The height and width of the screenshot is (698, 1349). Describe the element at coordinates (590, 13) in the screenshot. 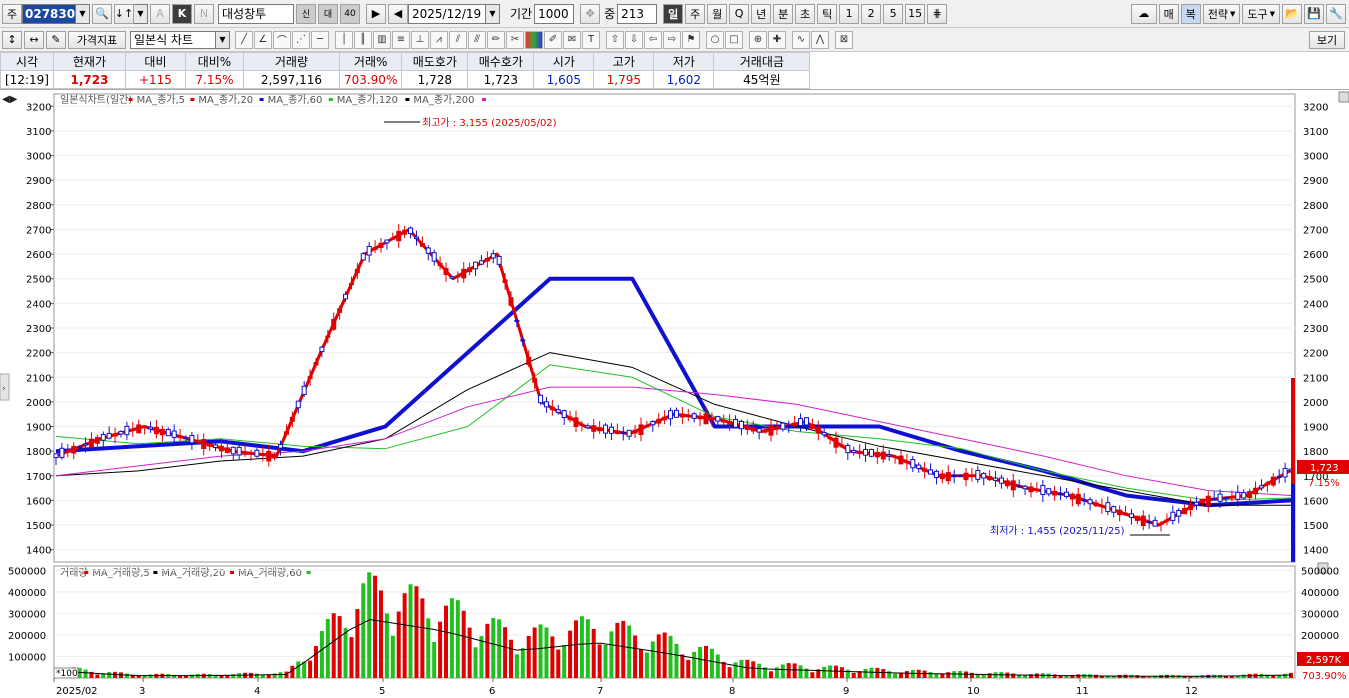

I see `move-icon: ✥` at that location.